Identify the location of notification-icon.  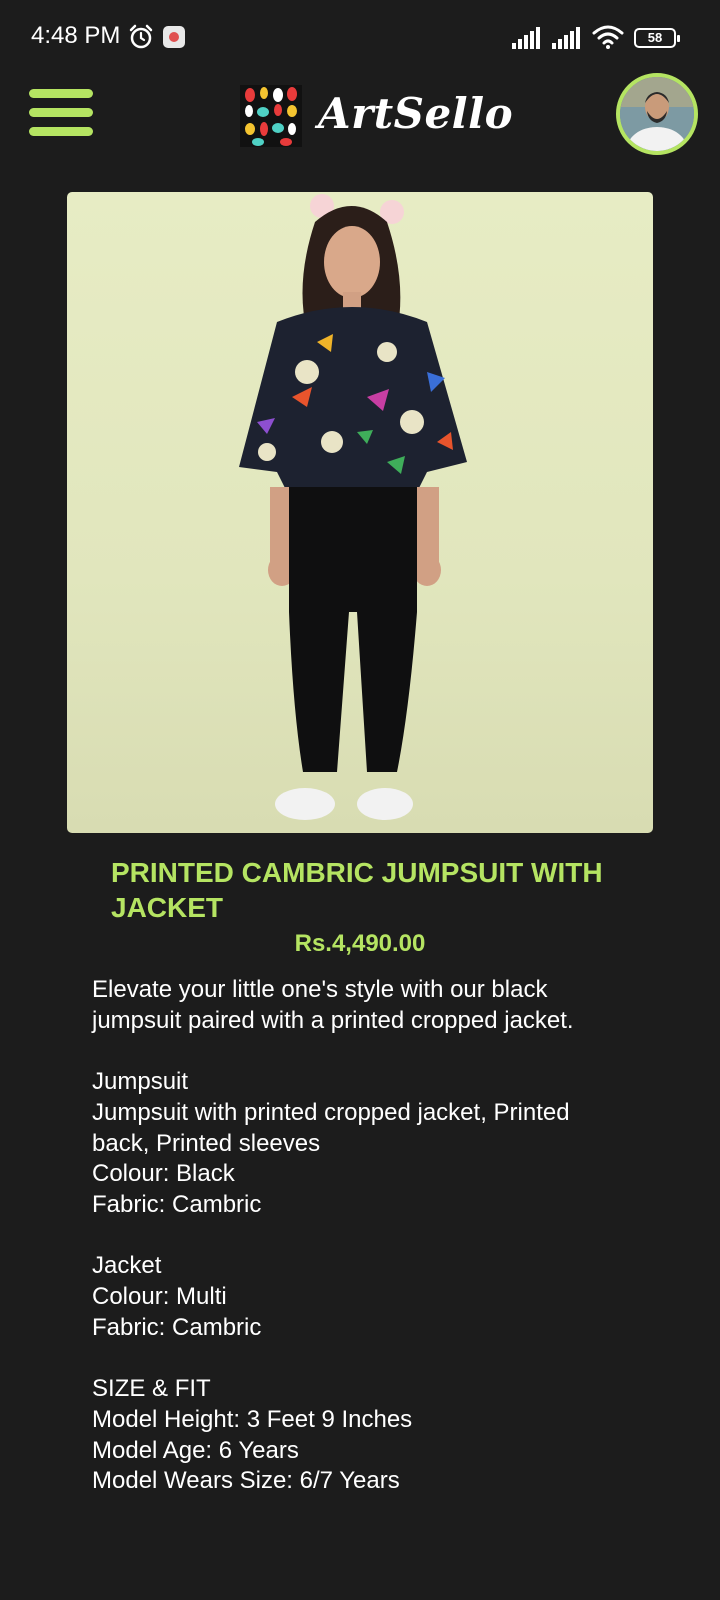
(174, 37).